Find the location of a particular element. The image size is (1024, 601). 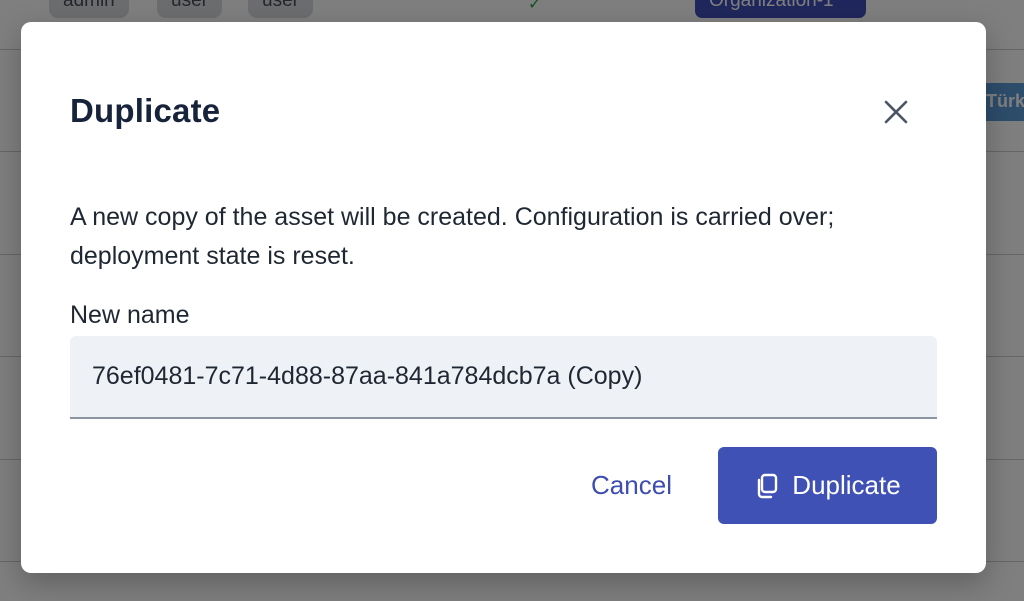

duplicate-button: Duplicate is located at coordinates (827, 485).